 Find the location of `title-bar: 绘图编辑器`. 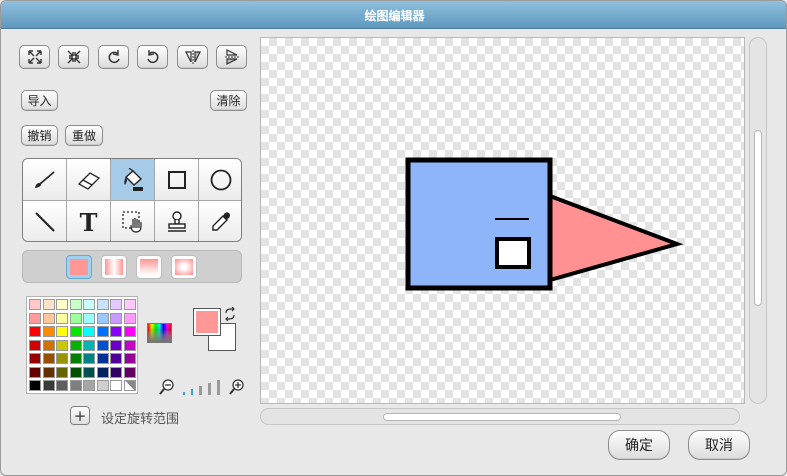

title-bar: 绘图编辑器 is located at coordinates (393, 15).